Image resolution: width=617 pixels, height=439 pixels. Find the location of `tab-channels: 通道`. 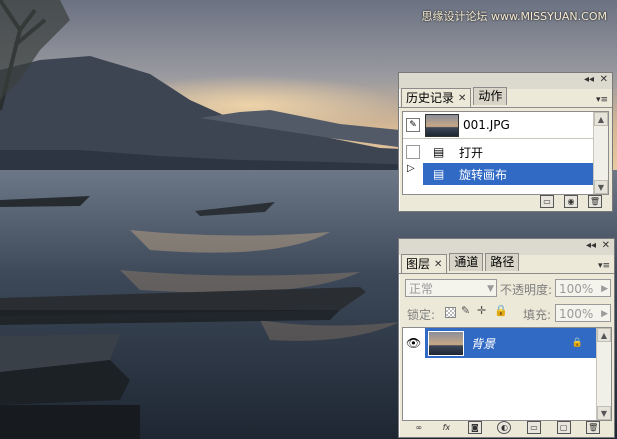

tab-channels: 通道 is located at coordinates (466, 262).